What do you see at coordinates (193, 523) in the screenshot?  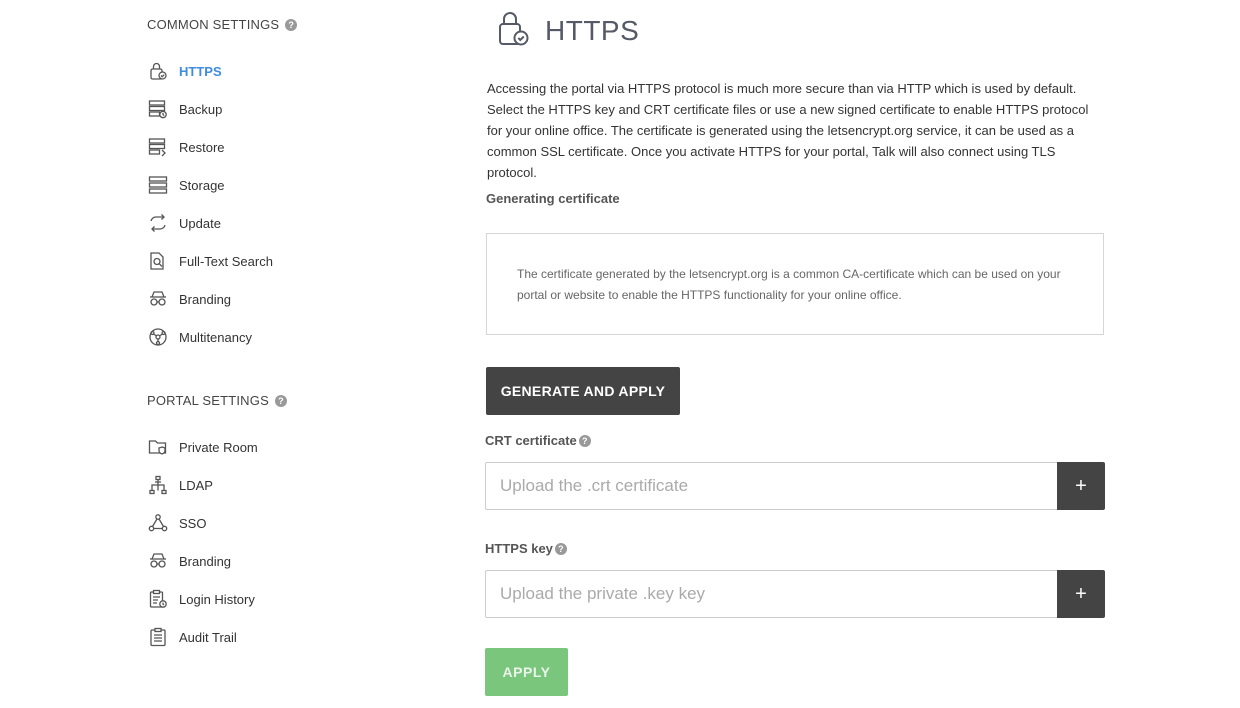 I see `sidebar-item-label: SSO` at bounding box center [193, 523].